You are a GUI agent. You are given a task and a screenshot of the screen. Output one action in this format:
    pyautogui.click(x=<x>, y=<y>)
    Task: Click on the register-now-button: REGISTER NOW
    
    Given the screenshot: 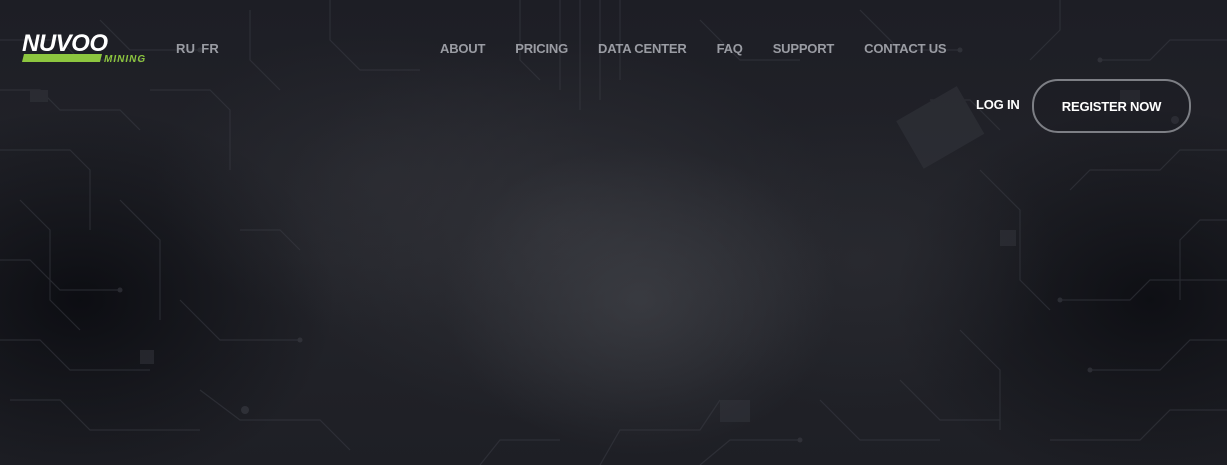 What is the action you would take?
    pyautogui.click(x=1111, y=106)
    